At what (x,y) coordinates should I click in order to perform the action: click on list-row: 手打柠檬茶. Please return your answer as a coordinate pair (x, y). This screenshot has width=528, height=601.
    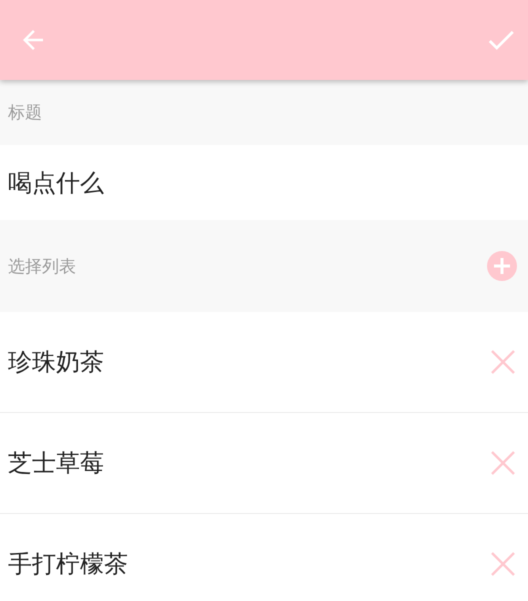
    Looking at the image, I should click on (264, 557).